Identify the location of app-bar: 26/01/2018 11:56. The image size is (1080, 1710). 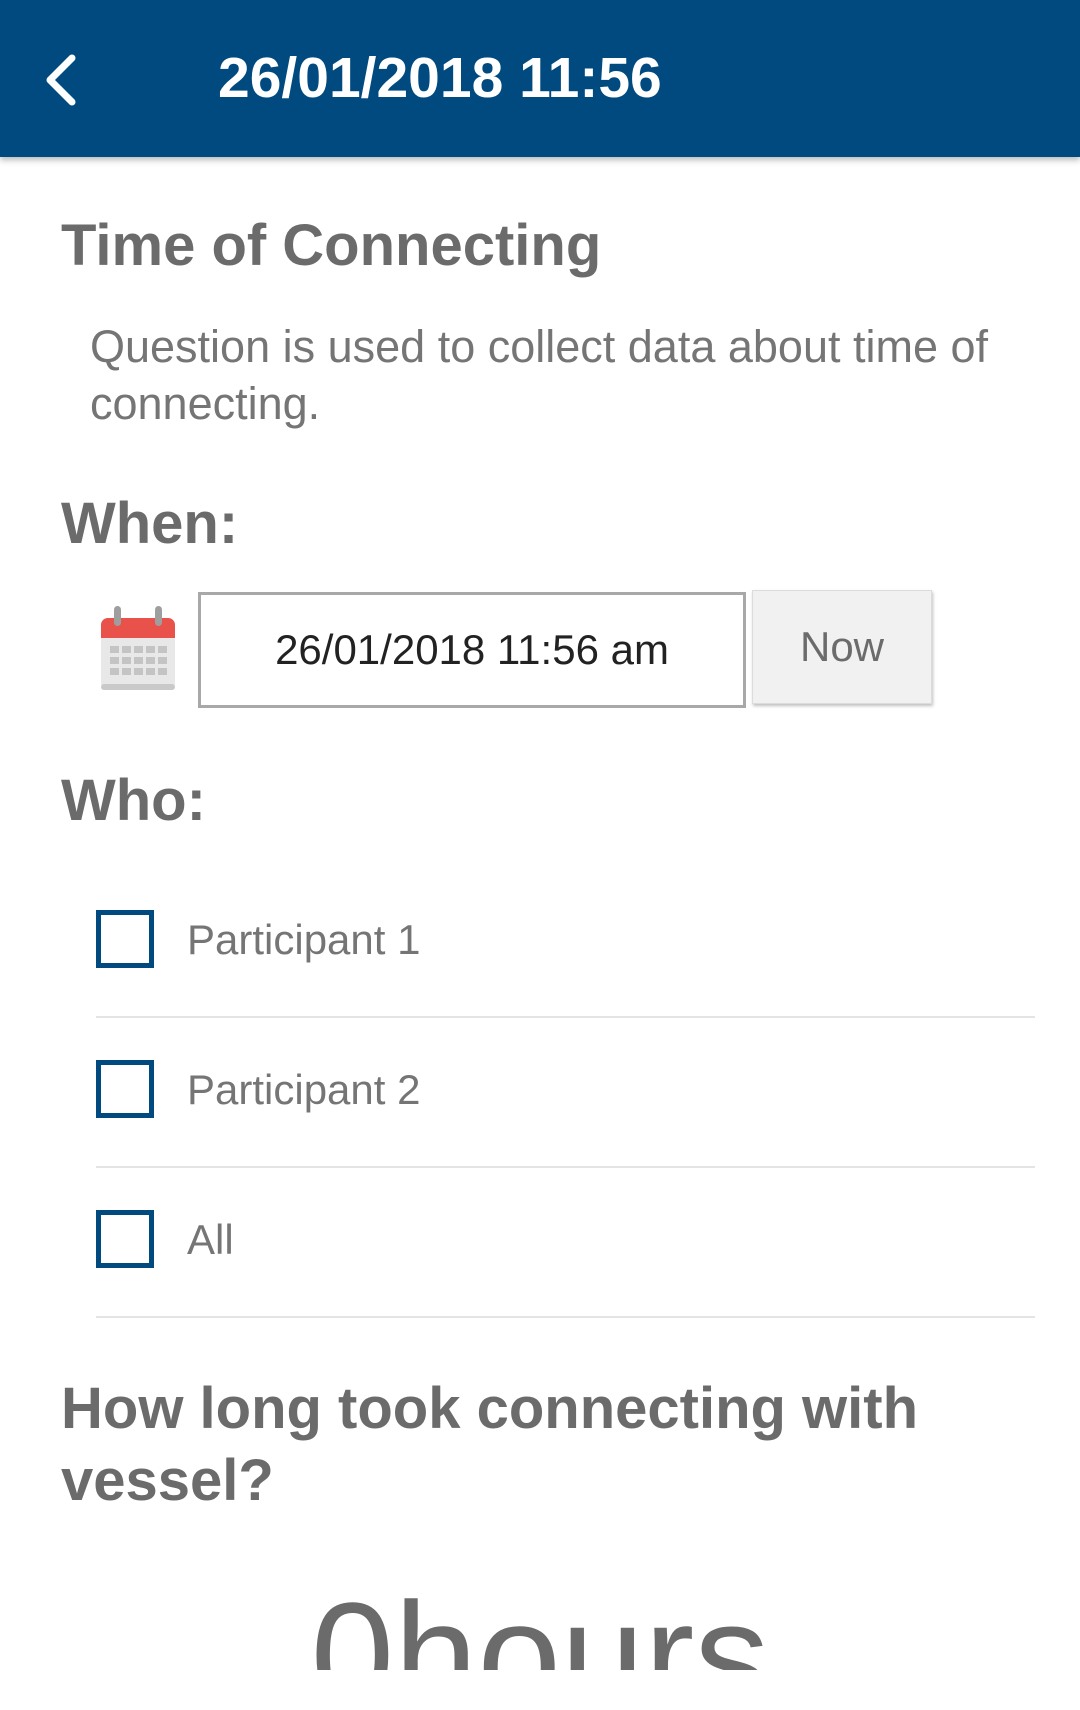
(540, 78).